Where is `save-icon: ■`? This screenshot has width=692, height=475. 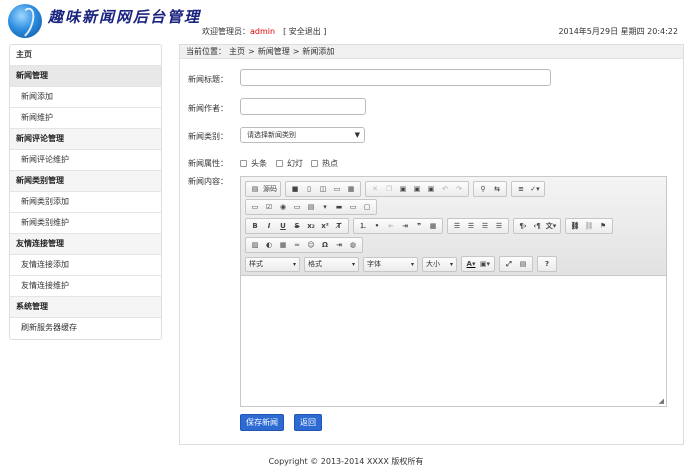
save-icon: ■ is located at coordinates (295, 189).